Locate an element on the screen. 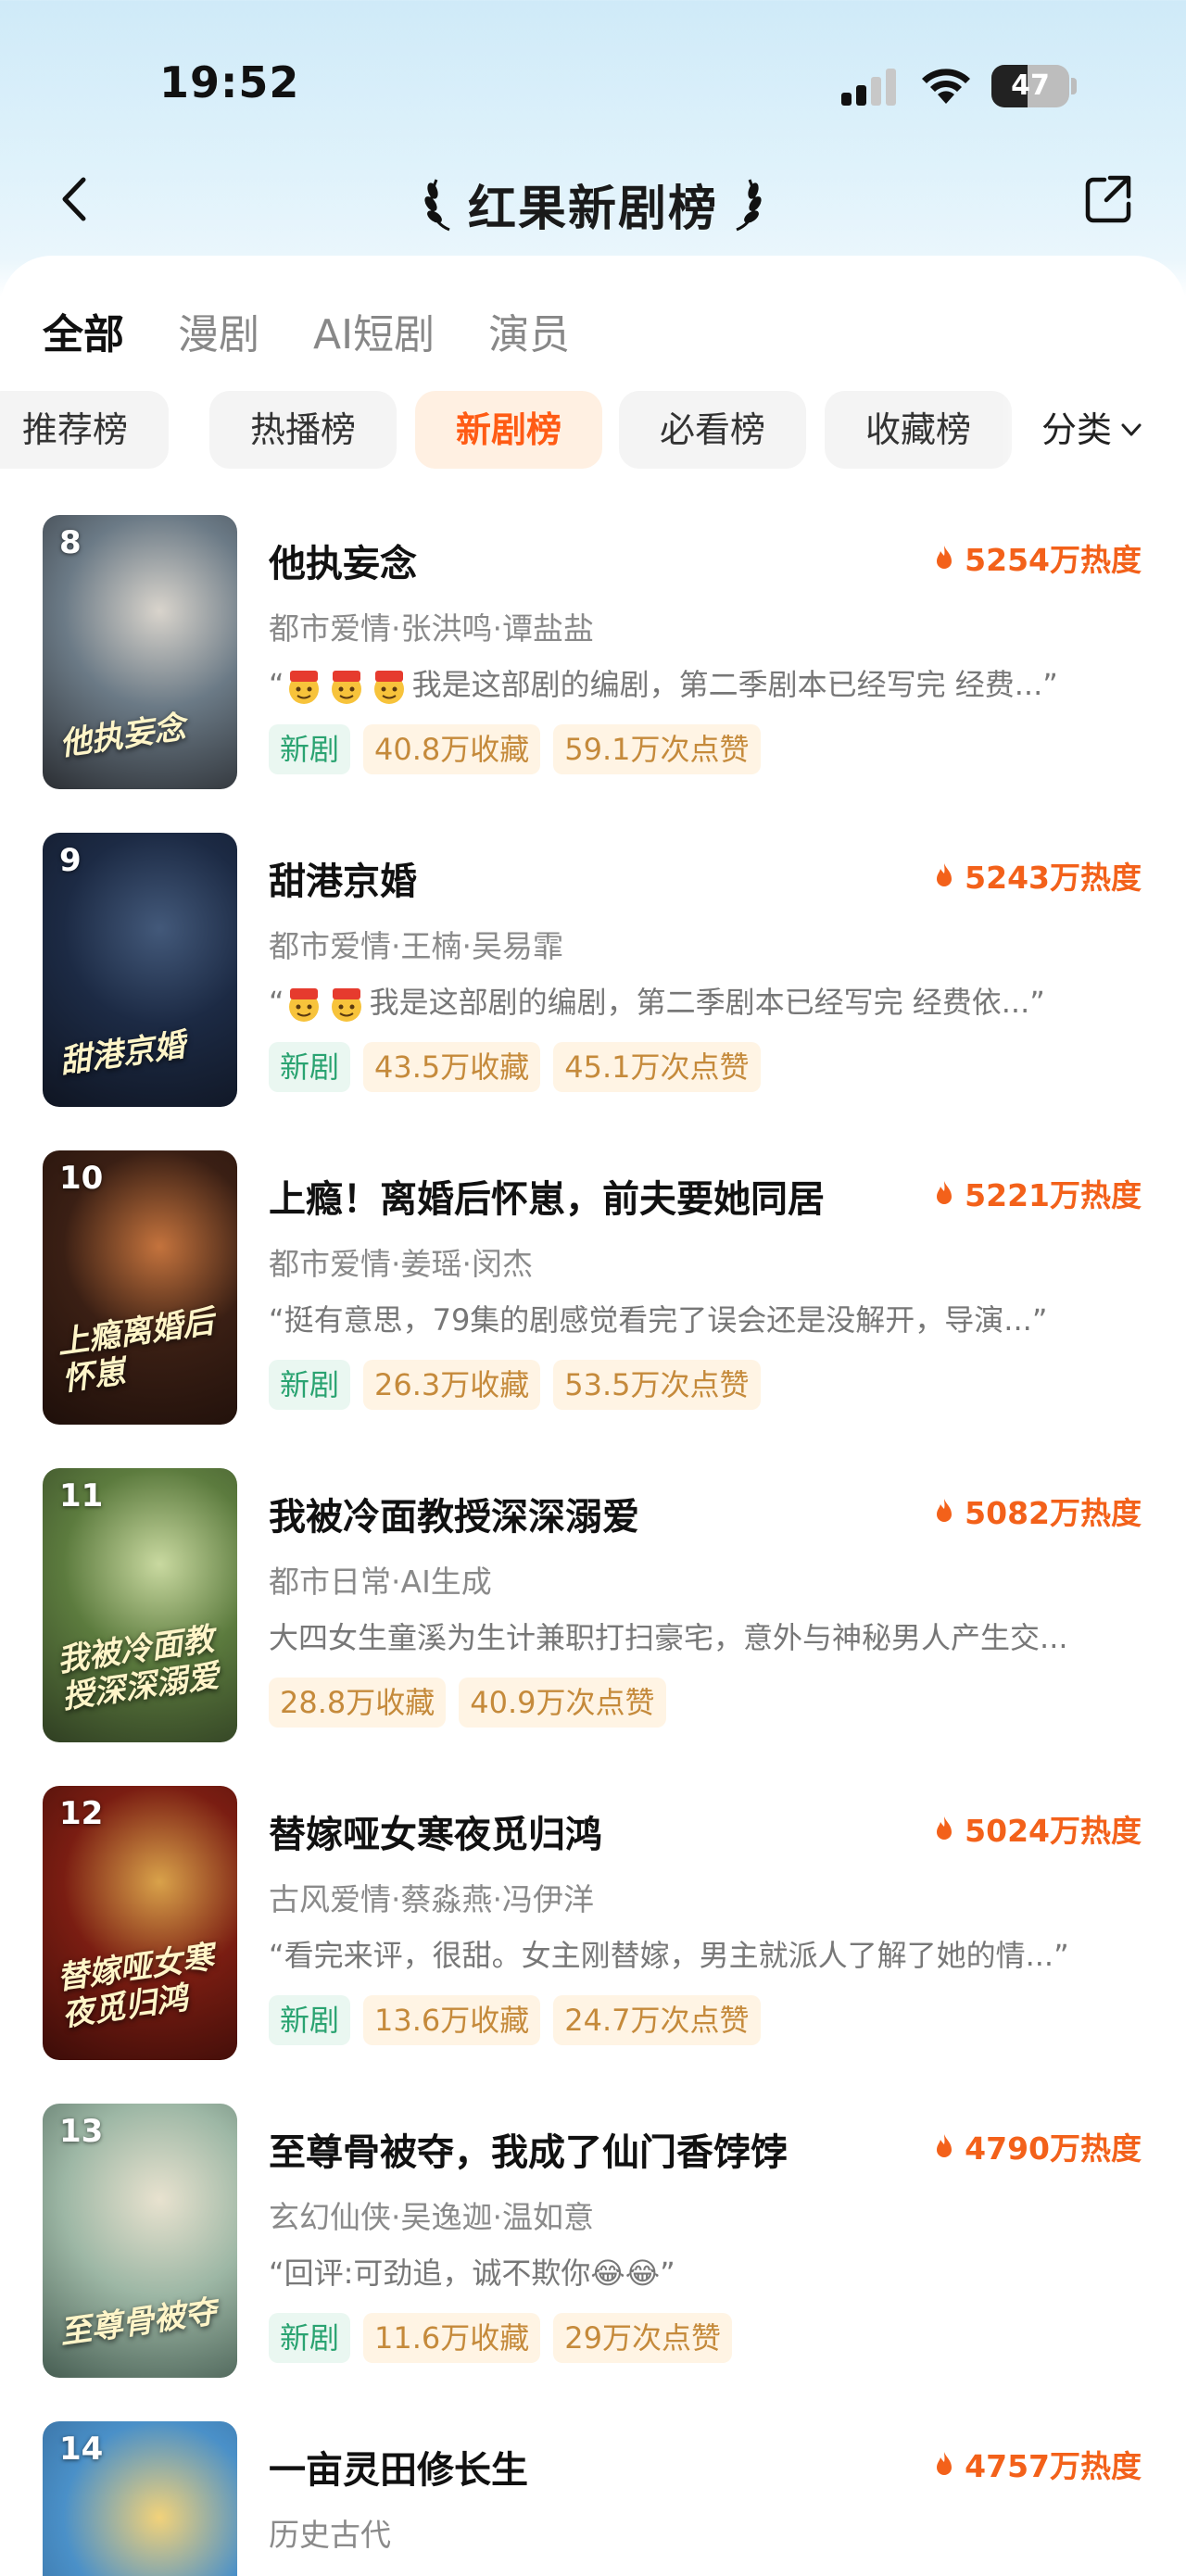 This screenshot has height=2576, width=1186. poster-image: 12 替嫁哑女寒夜觅归鸿 is located at coordinates (140, 1923).